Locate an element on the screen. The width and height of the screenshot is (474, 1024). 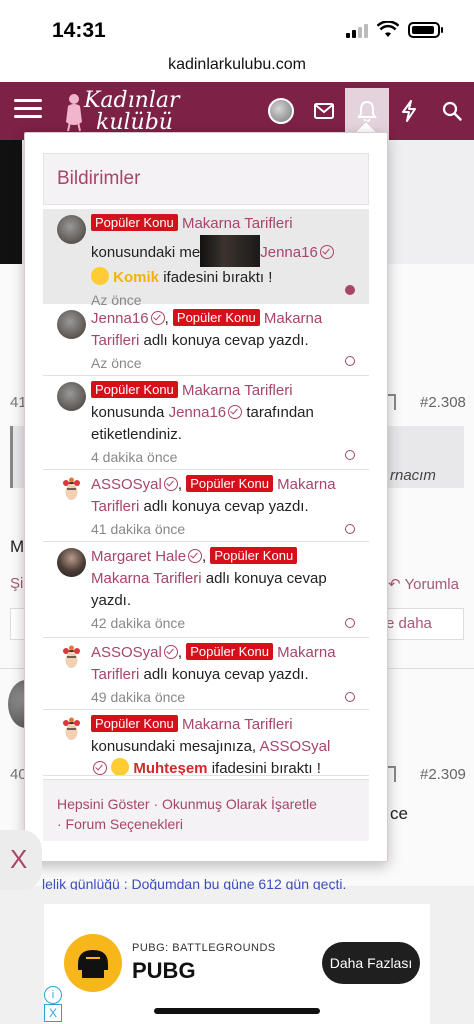
reply-label: Yorumla is located at coordinates (431, 584).